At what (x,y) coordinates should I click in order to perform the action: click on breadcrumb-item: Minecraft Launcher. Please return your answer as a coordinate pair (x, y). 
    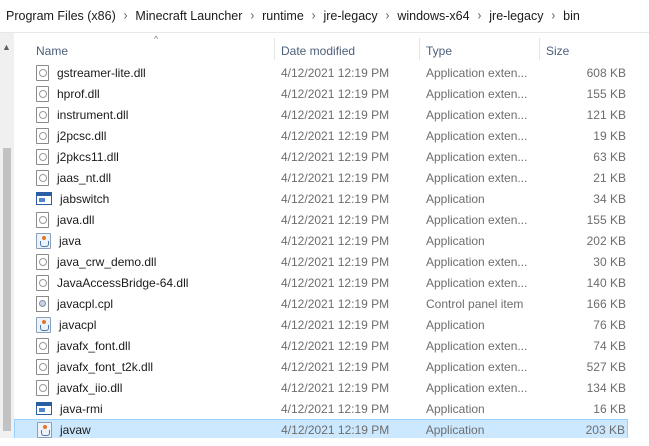
    Looking at the image, I should click on (188, 16).